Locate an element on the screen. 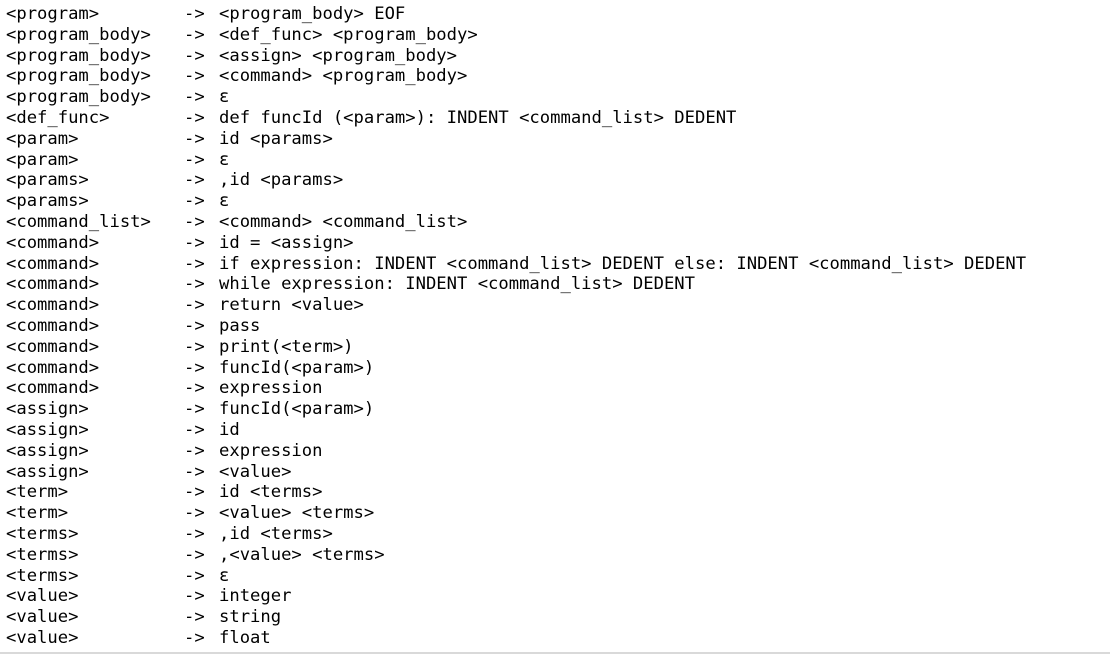 The width and height of the screenshot is (1110, 654). rule-rhs: ,id <params> is located at coordinates (281, 180).